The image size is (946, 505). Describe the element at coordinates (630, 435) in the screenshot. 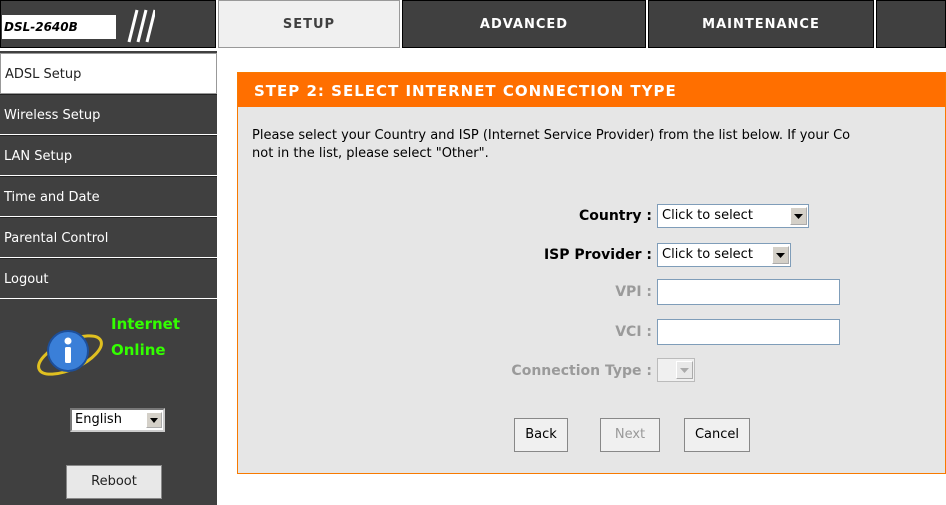

I see `next-button: Next` at that location.